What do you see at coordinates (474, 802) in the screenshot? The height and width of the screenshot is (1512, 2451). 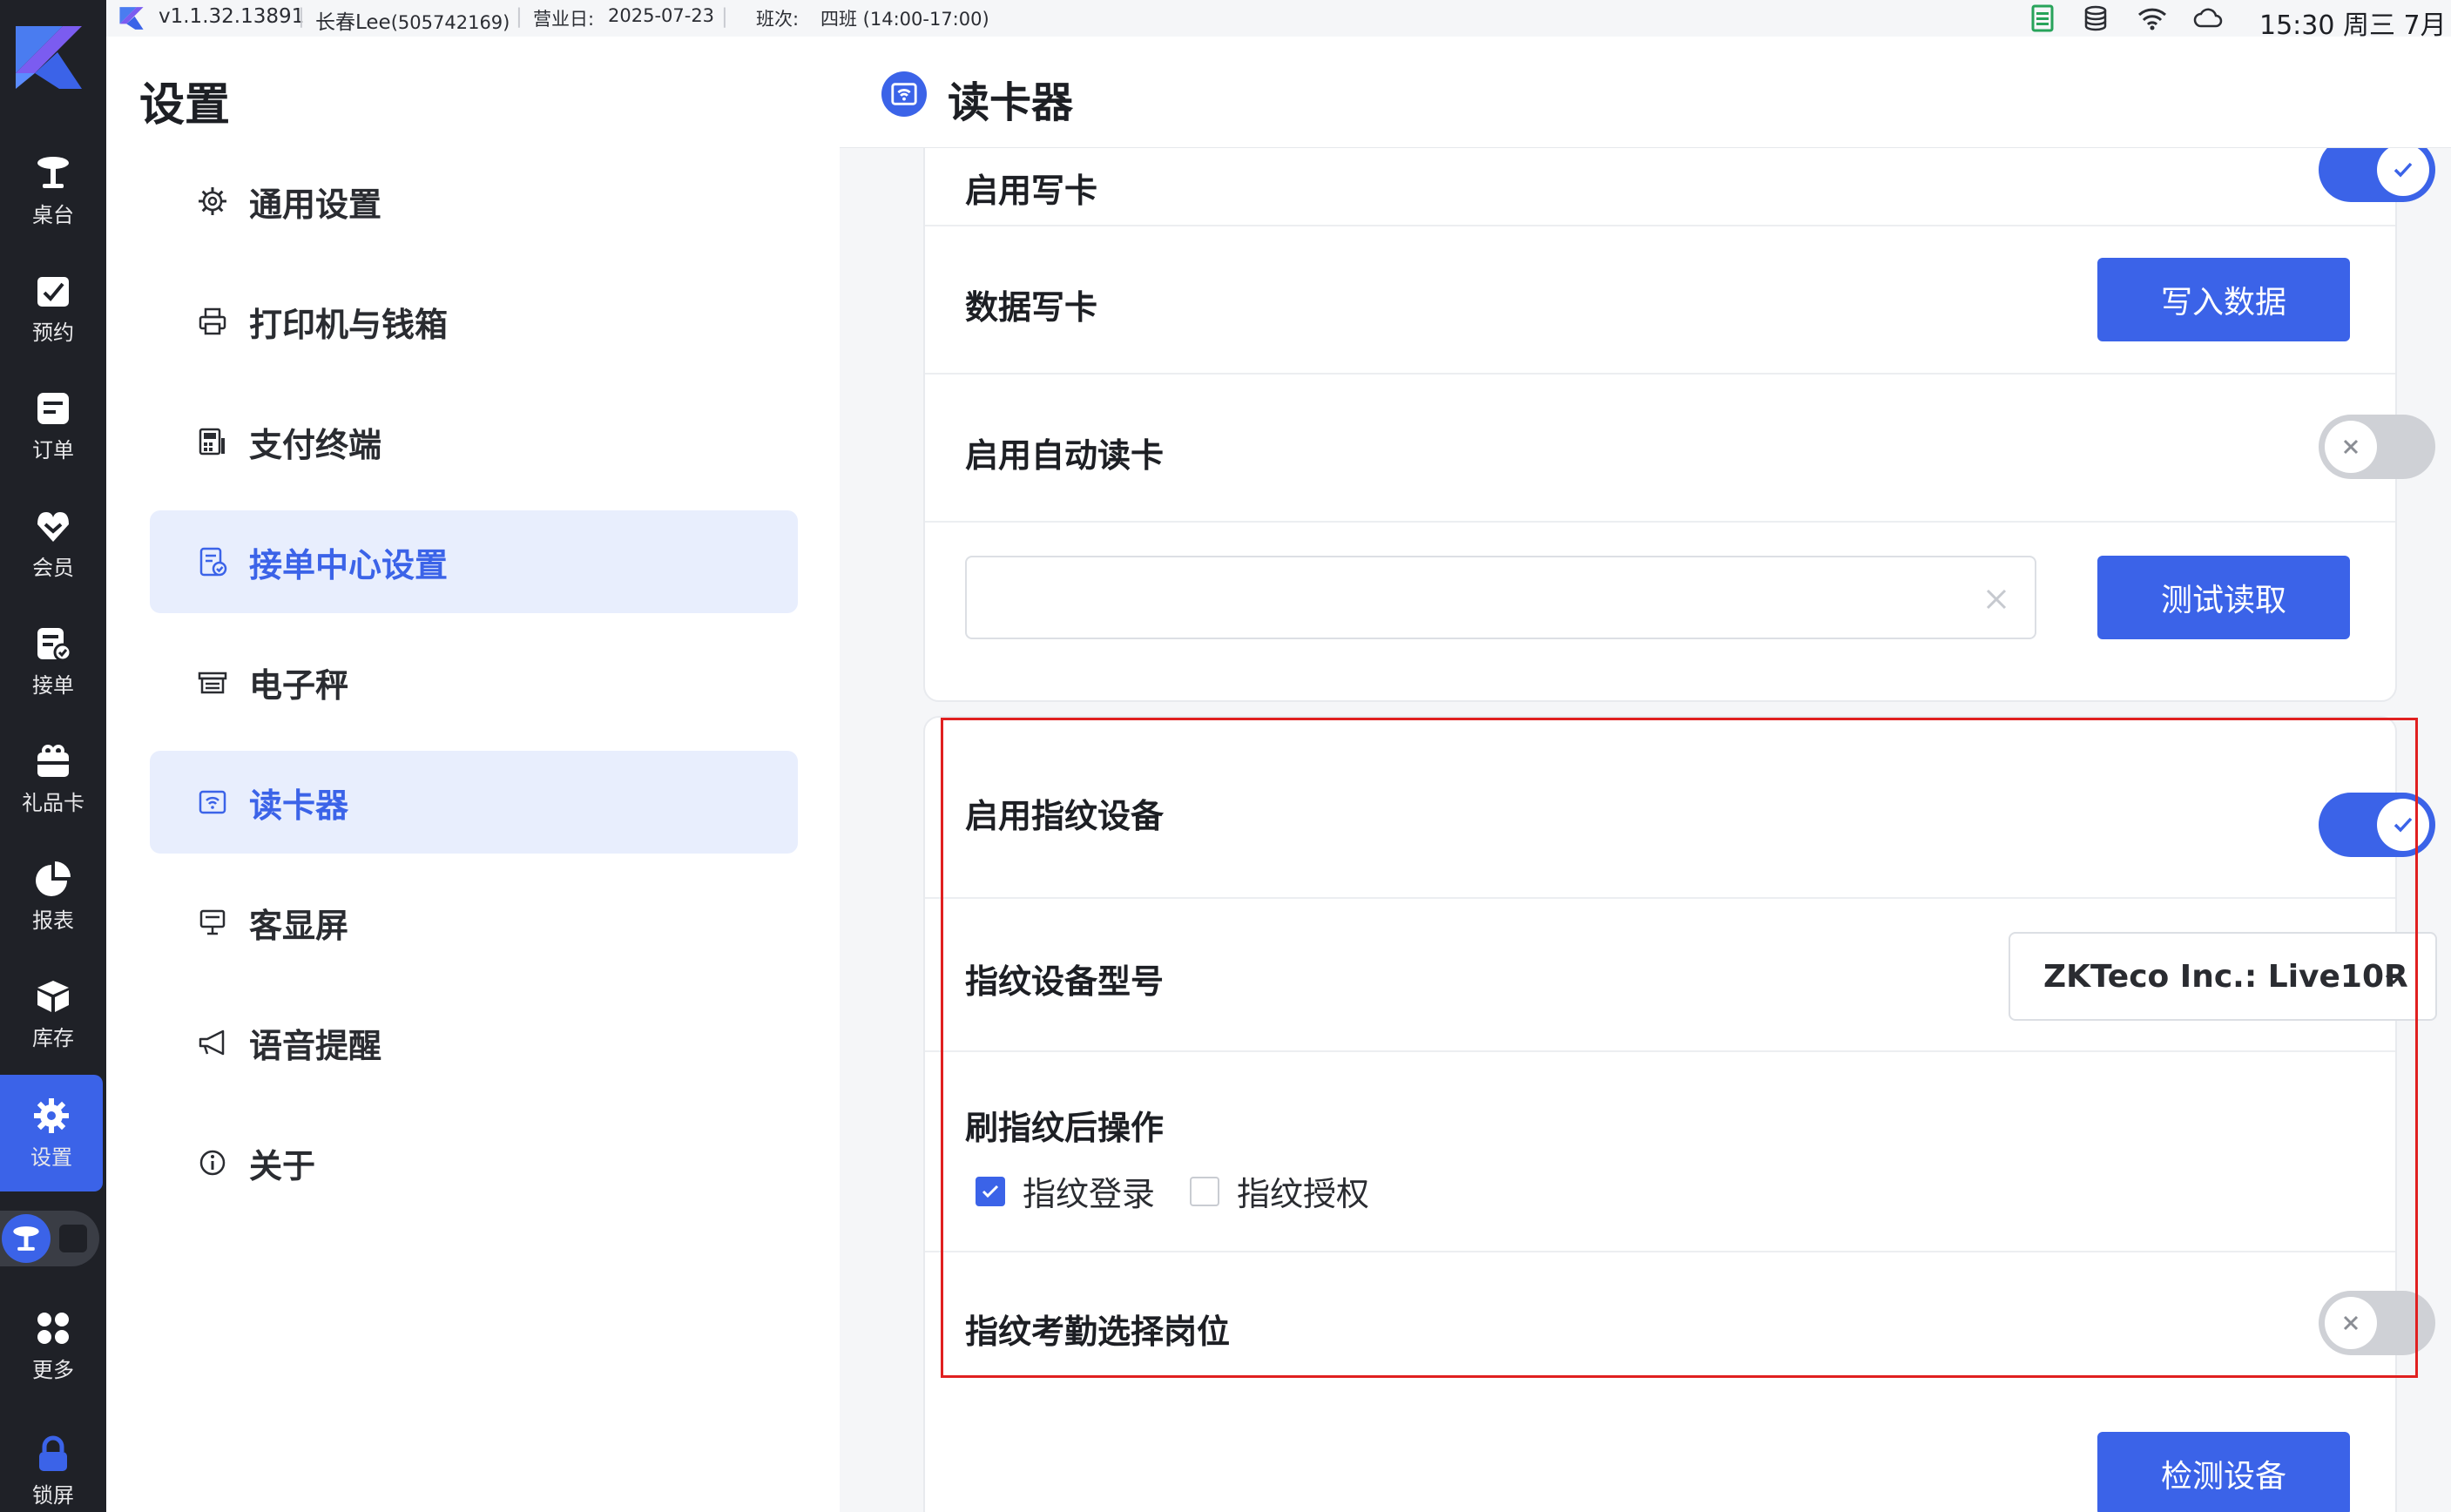 I see `menu-item-card-reader: 读卡器` at bounding box center [474, 802].